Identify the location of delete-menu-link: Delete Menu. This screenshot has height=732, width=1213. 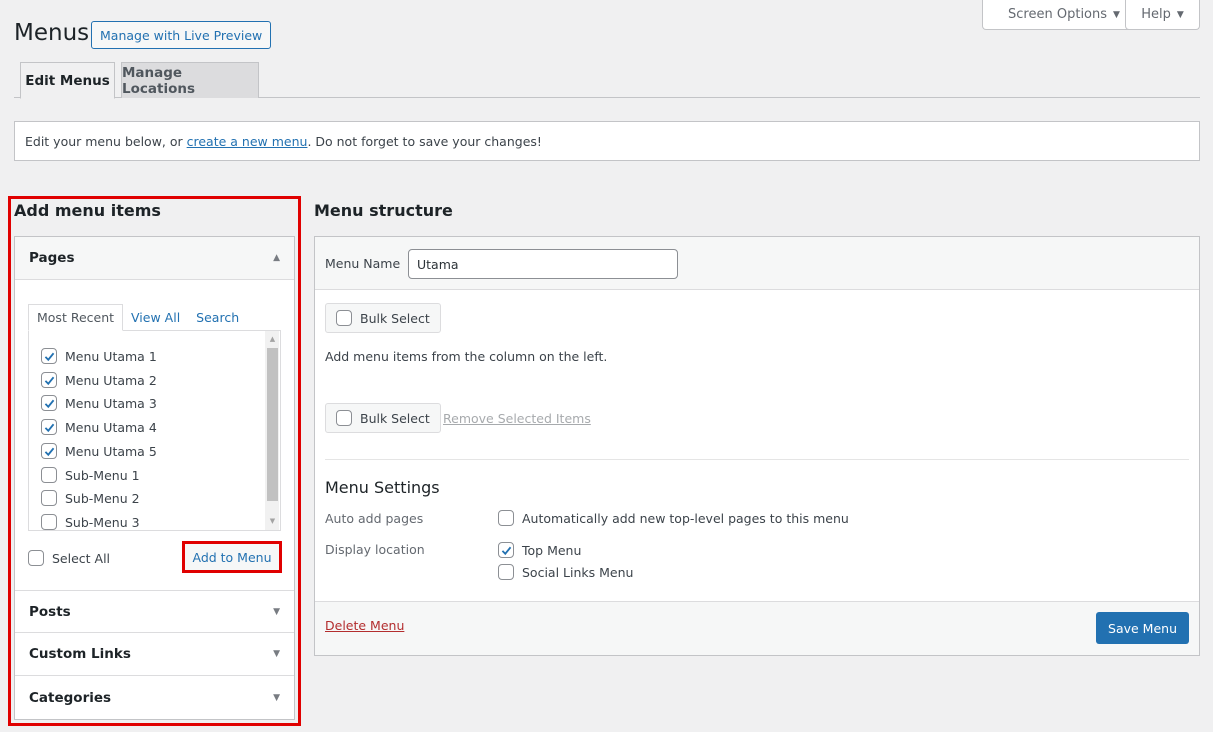
(364, 625).